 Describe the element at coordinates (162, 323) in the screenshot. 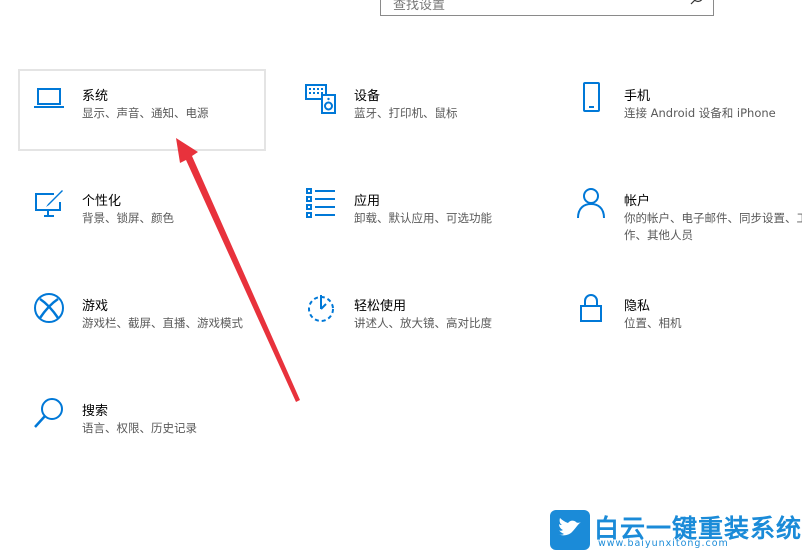

I see `tile-description: 游戏栏、截屏、直播、游戏模式` at that location.